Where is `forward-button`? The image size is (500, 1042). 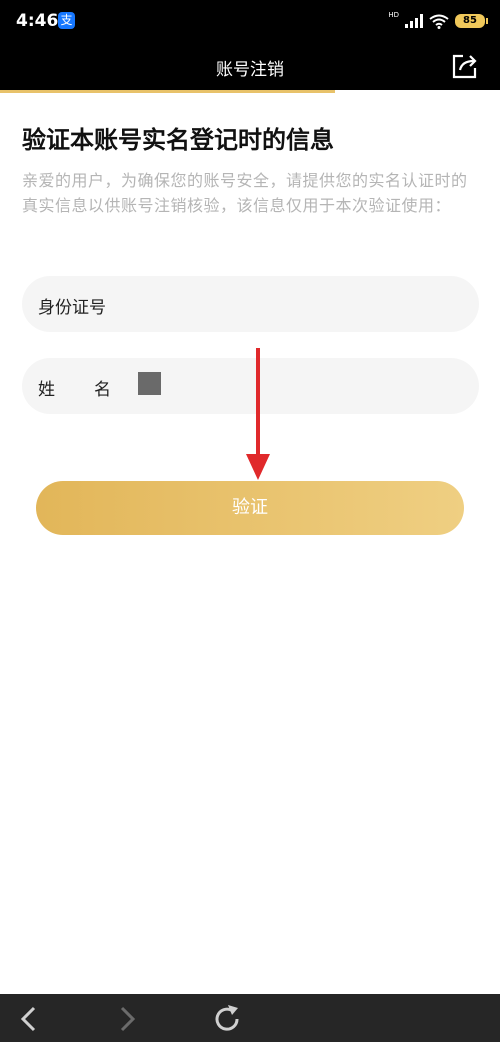 forward-button is located at coordinates (127, 1019).